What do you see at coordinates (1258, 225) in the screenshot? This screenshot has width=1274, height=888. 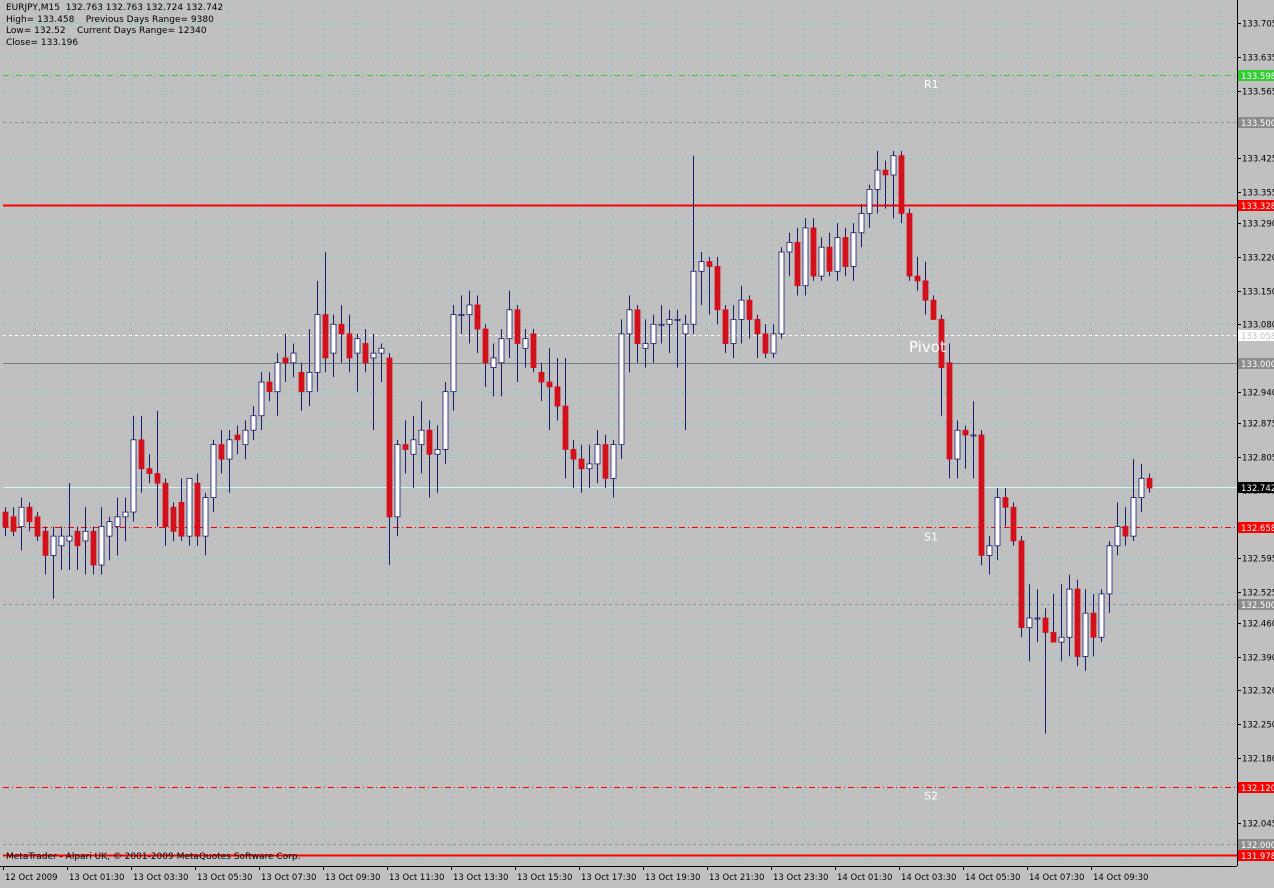 I see `y-tick-label: 133.290` at bounding box center [1258, 225].